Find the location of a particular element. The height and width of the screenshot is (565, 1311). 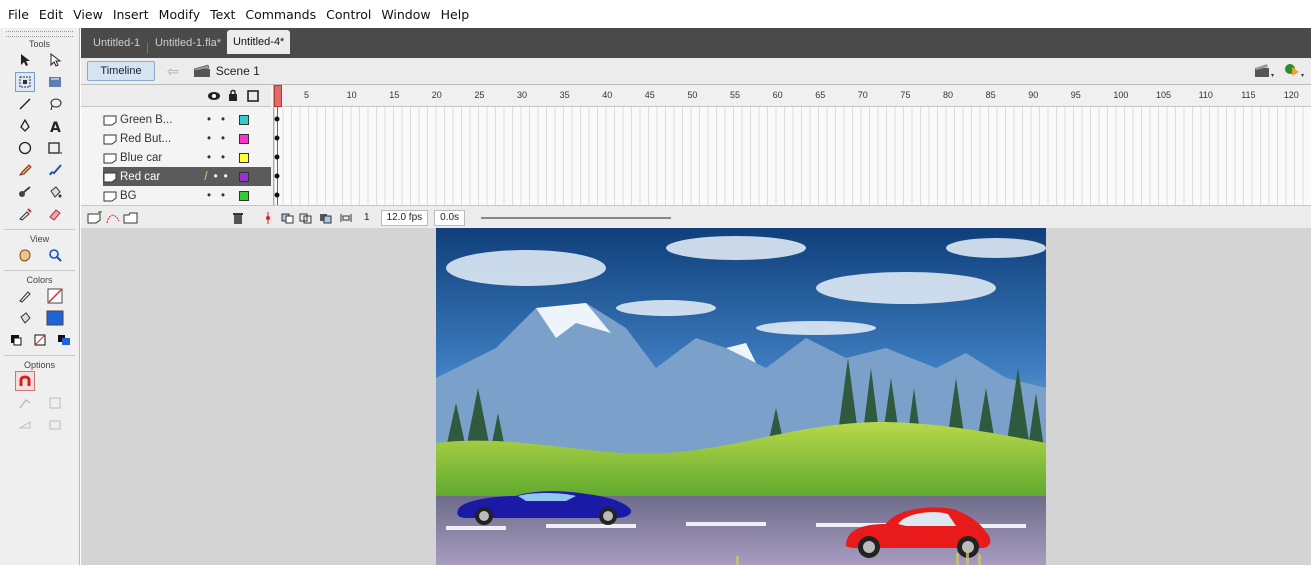

scene-breadcrumb: Scene 1 is located at coordinates (226, 71).